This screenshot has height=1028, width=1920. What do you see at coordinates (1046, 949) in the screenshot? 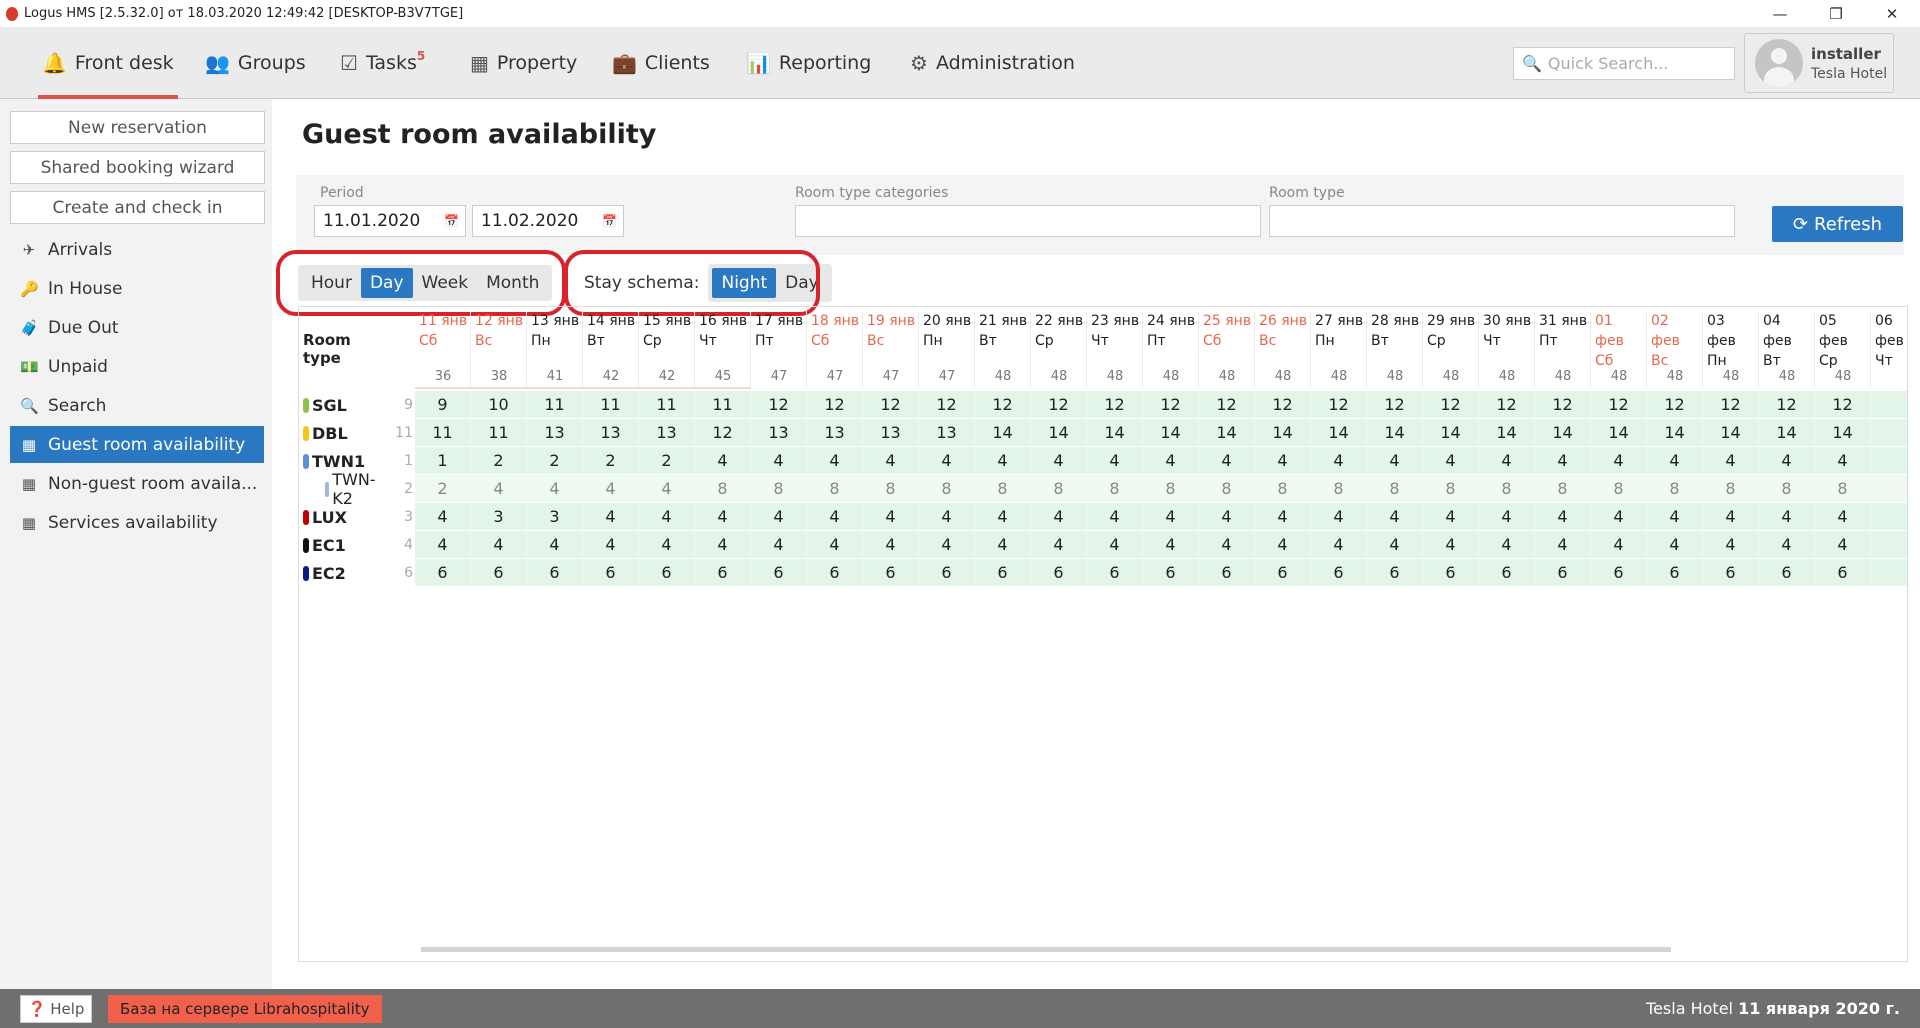
I see `horizontal-scrollbar` at bounding box center [1046, 949].